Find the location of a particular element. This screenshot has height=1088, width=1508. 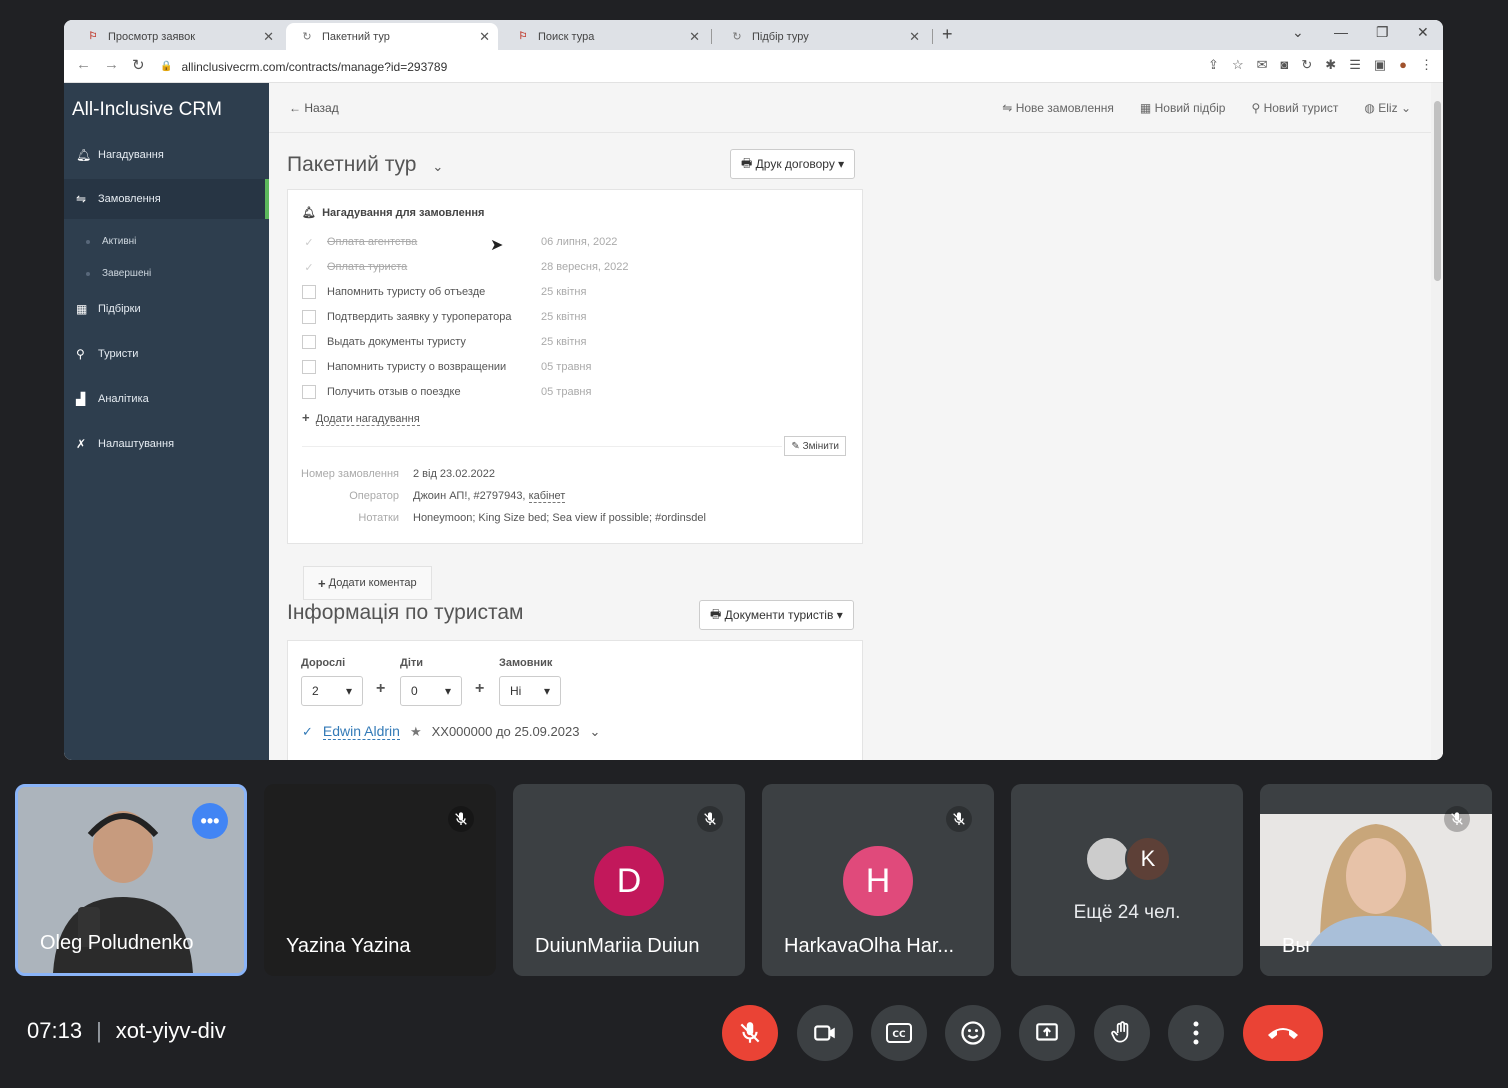

present-screen-button is located at coordinates (1047, 1033).